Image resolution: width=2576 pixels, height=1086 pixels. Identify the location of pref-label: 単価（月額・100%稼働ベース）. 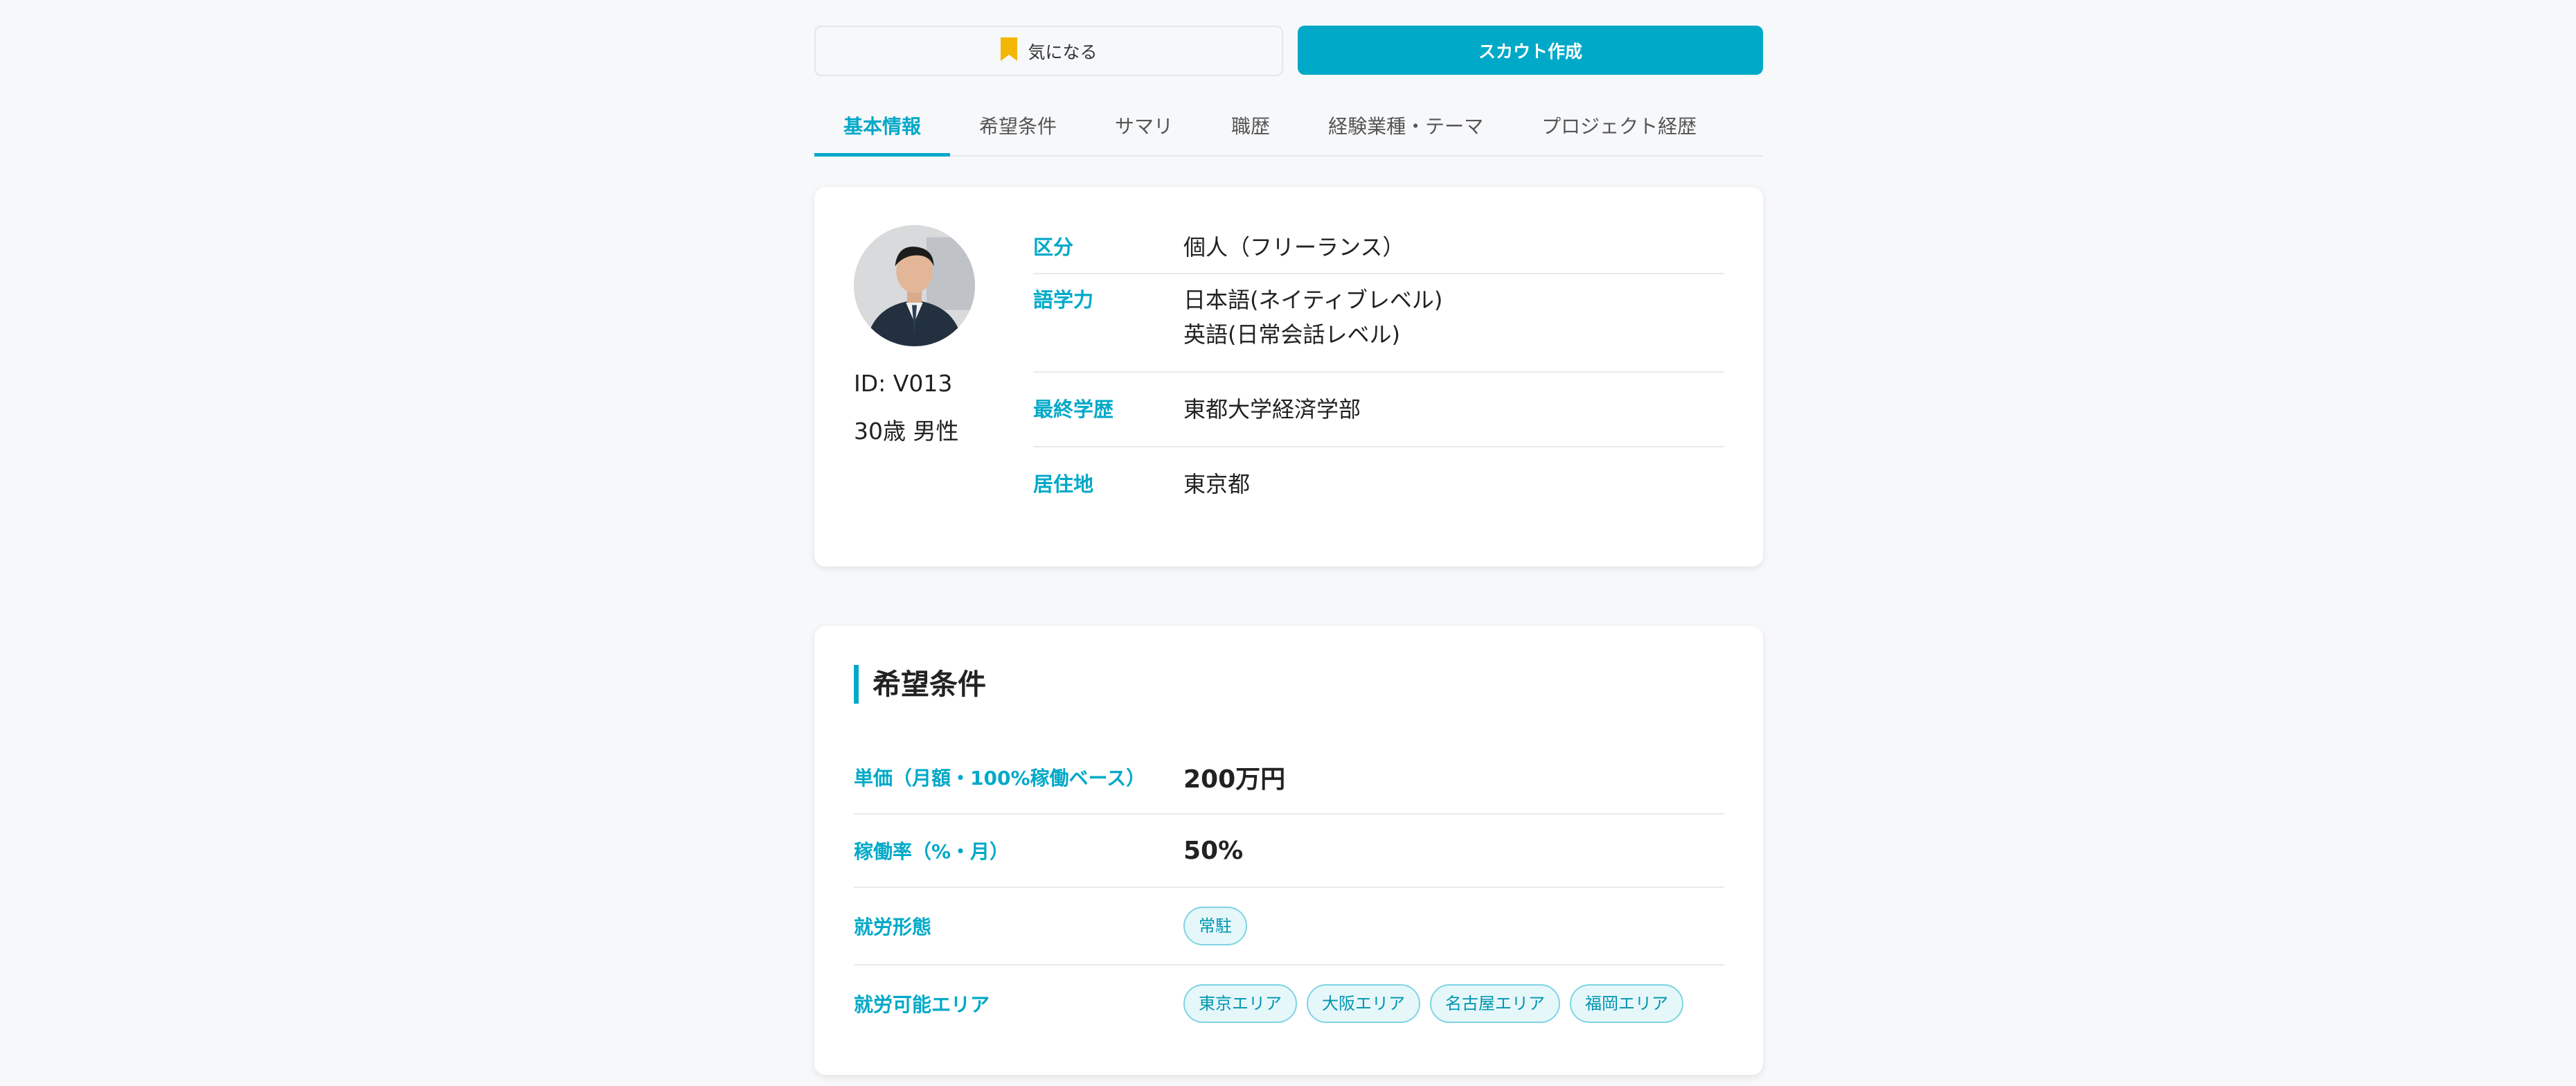
(1000, 778).